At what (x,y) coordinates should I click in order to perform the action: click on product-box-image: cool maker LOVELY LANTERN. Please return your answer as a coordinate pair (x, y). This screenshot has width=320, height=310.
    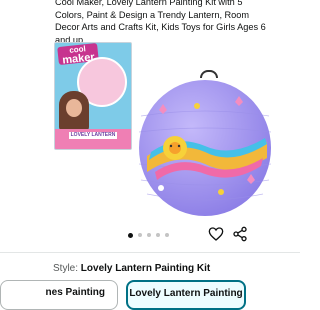
    Looking at the image, I should click on (93, 96).